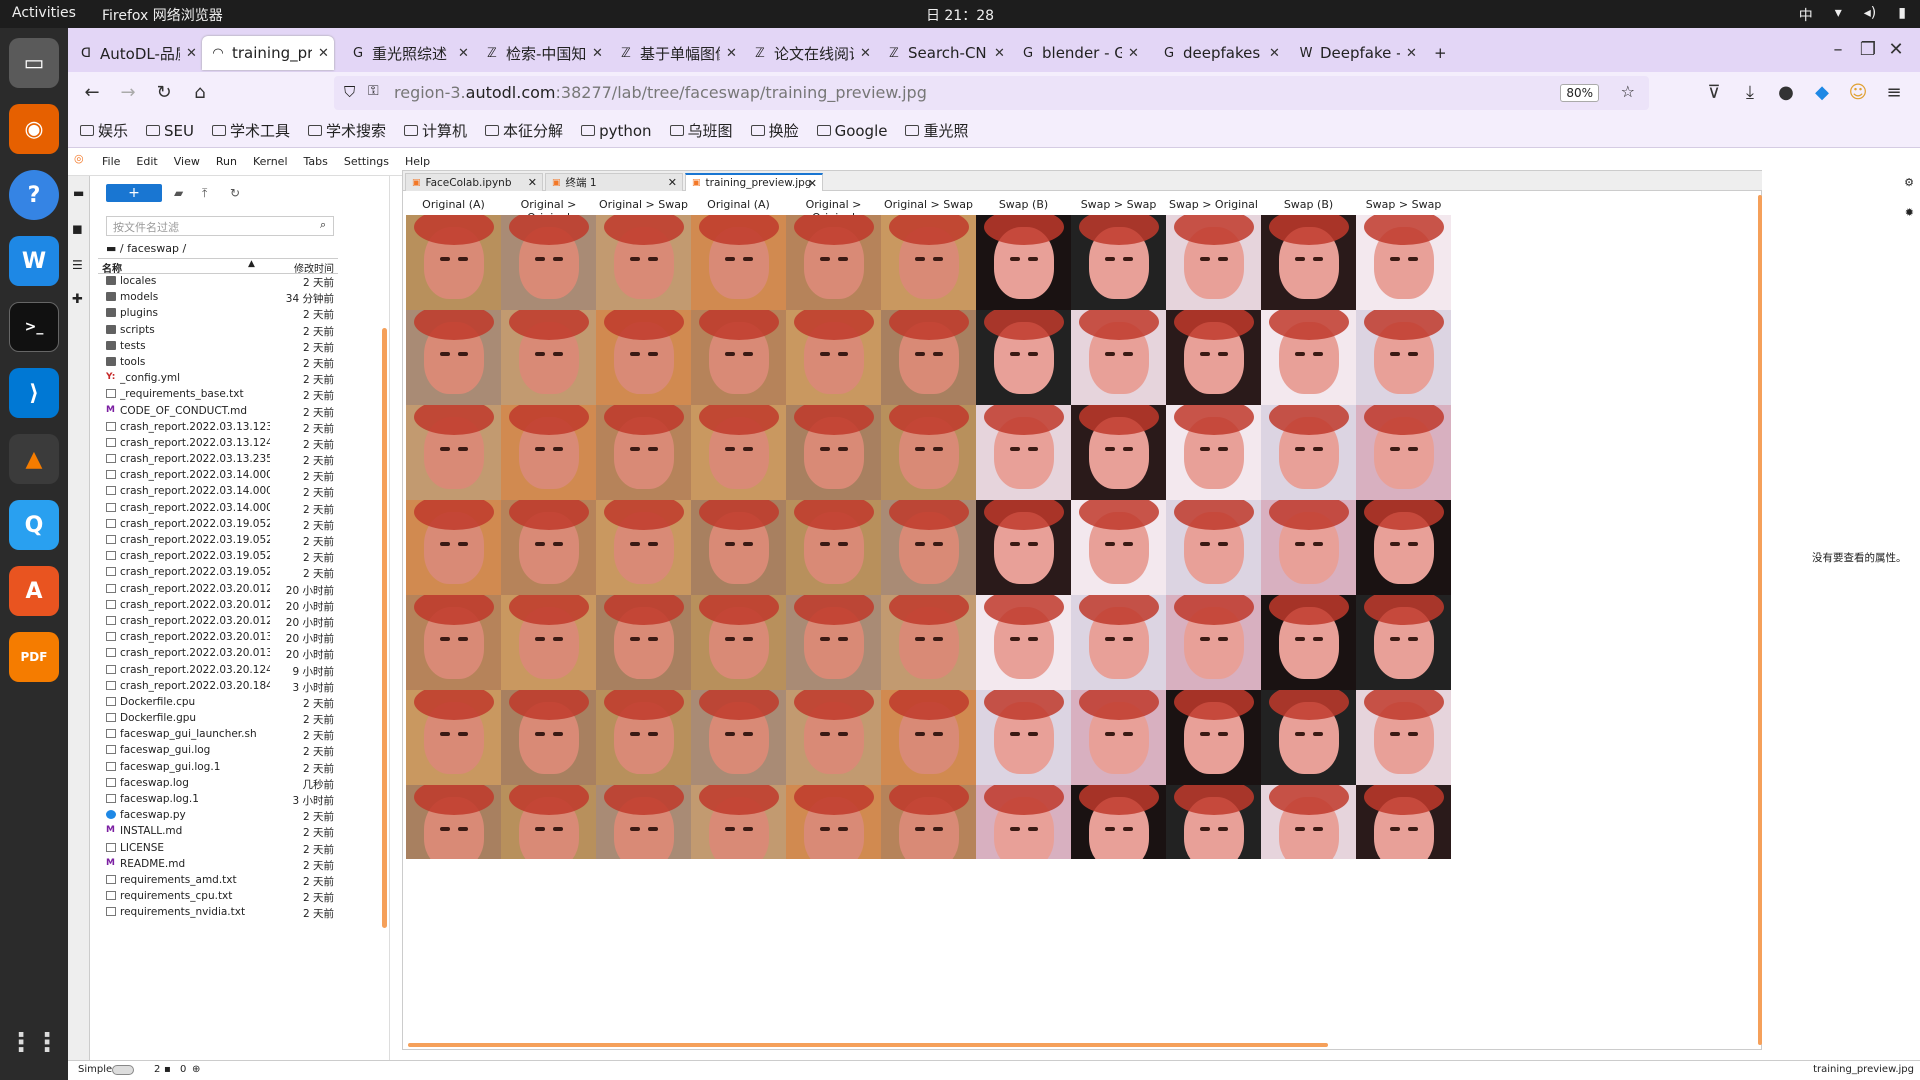 This screenshot has height=1080, width=1920. What do you see at coordinates (218, 331) in the screenshot?
I see `file-row: scripts 2 天前` at bounding box center [218, 331].